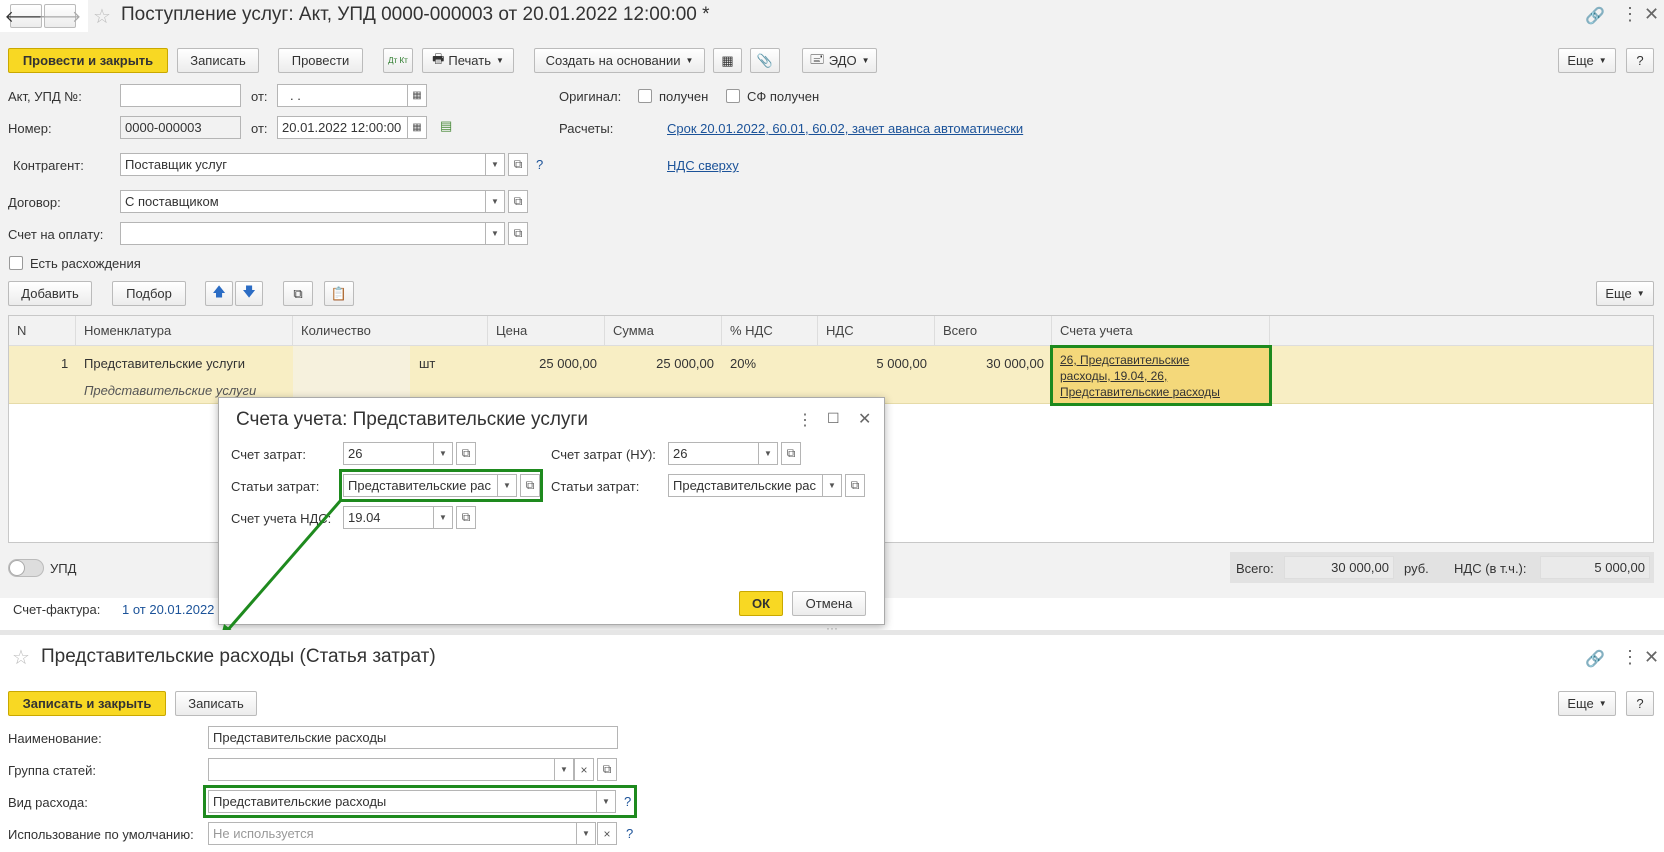 This screenshot has height=852, width=1664. Describe the element at coordinates (1595, 659) in the screenshot. I see `link-icon: 🔗` at that location.